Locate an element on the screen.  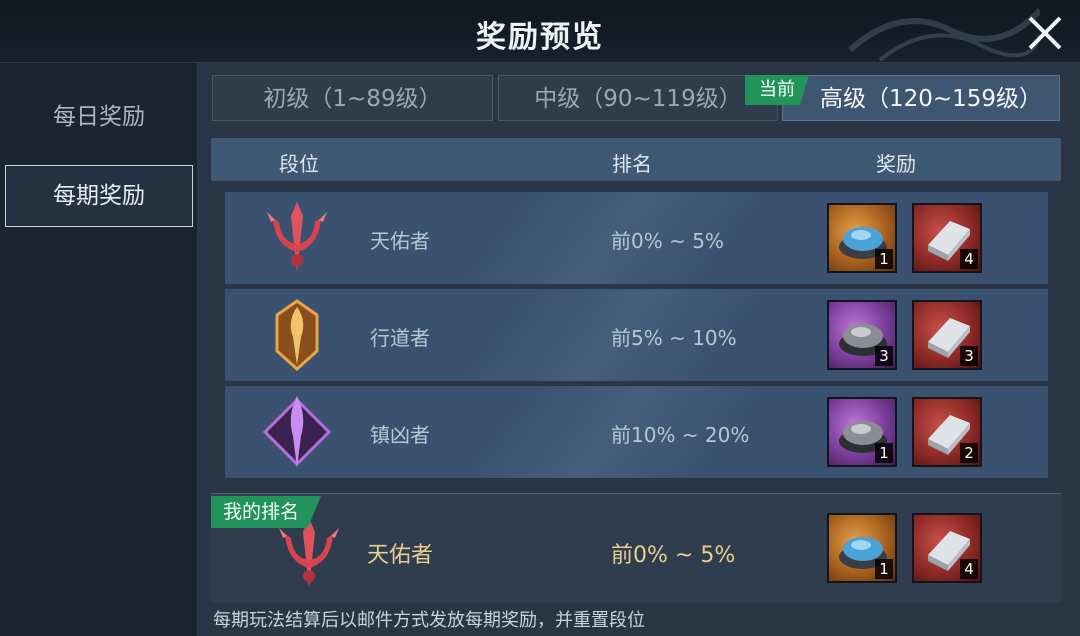
column-header-tier: 段位 is located at coordinates (299, 164).